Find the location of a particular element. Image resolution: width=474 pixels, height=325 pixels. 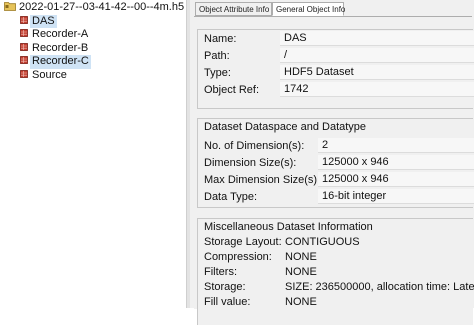

tree-item-source-label: Source is located at coordinates (49, 74).